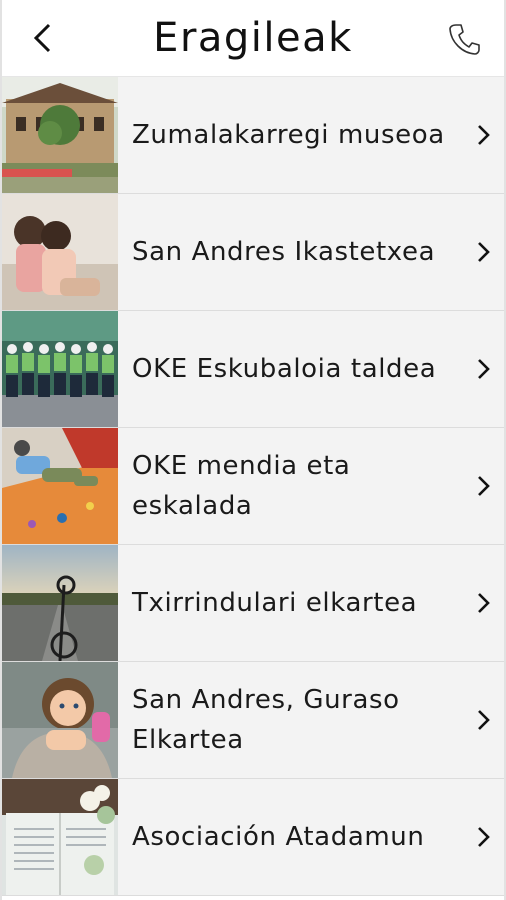 Image resolution: width=506 pixels, height=900 pixels. Describe the element at coordinates (275, 603) in the screenshot. I see `list-item-label: Txirrindulari elkartea` at that location.